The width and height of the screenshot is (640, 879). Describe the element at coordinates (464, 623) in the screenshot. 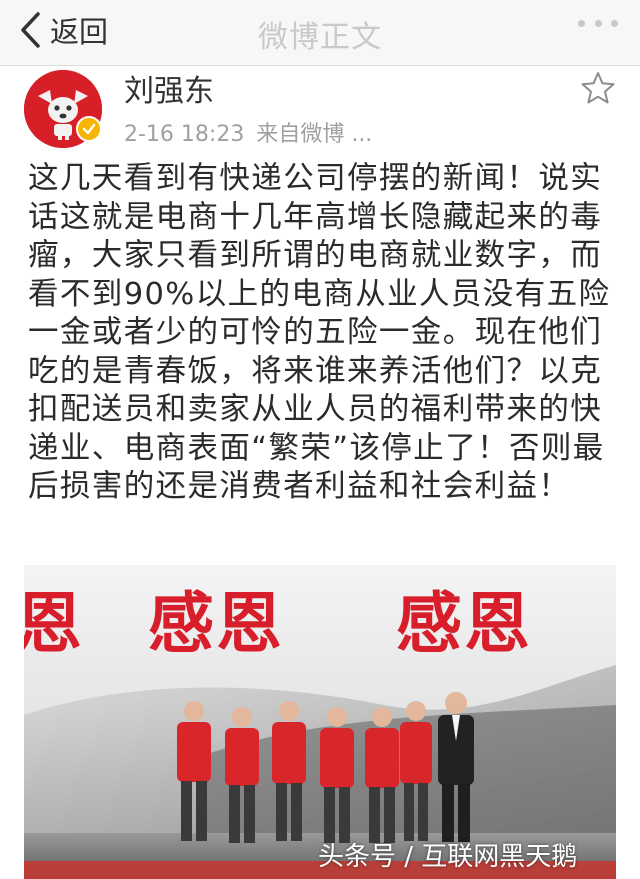

I see `banner-text-right: 感恩` at that location.